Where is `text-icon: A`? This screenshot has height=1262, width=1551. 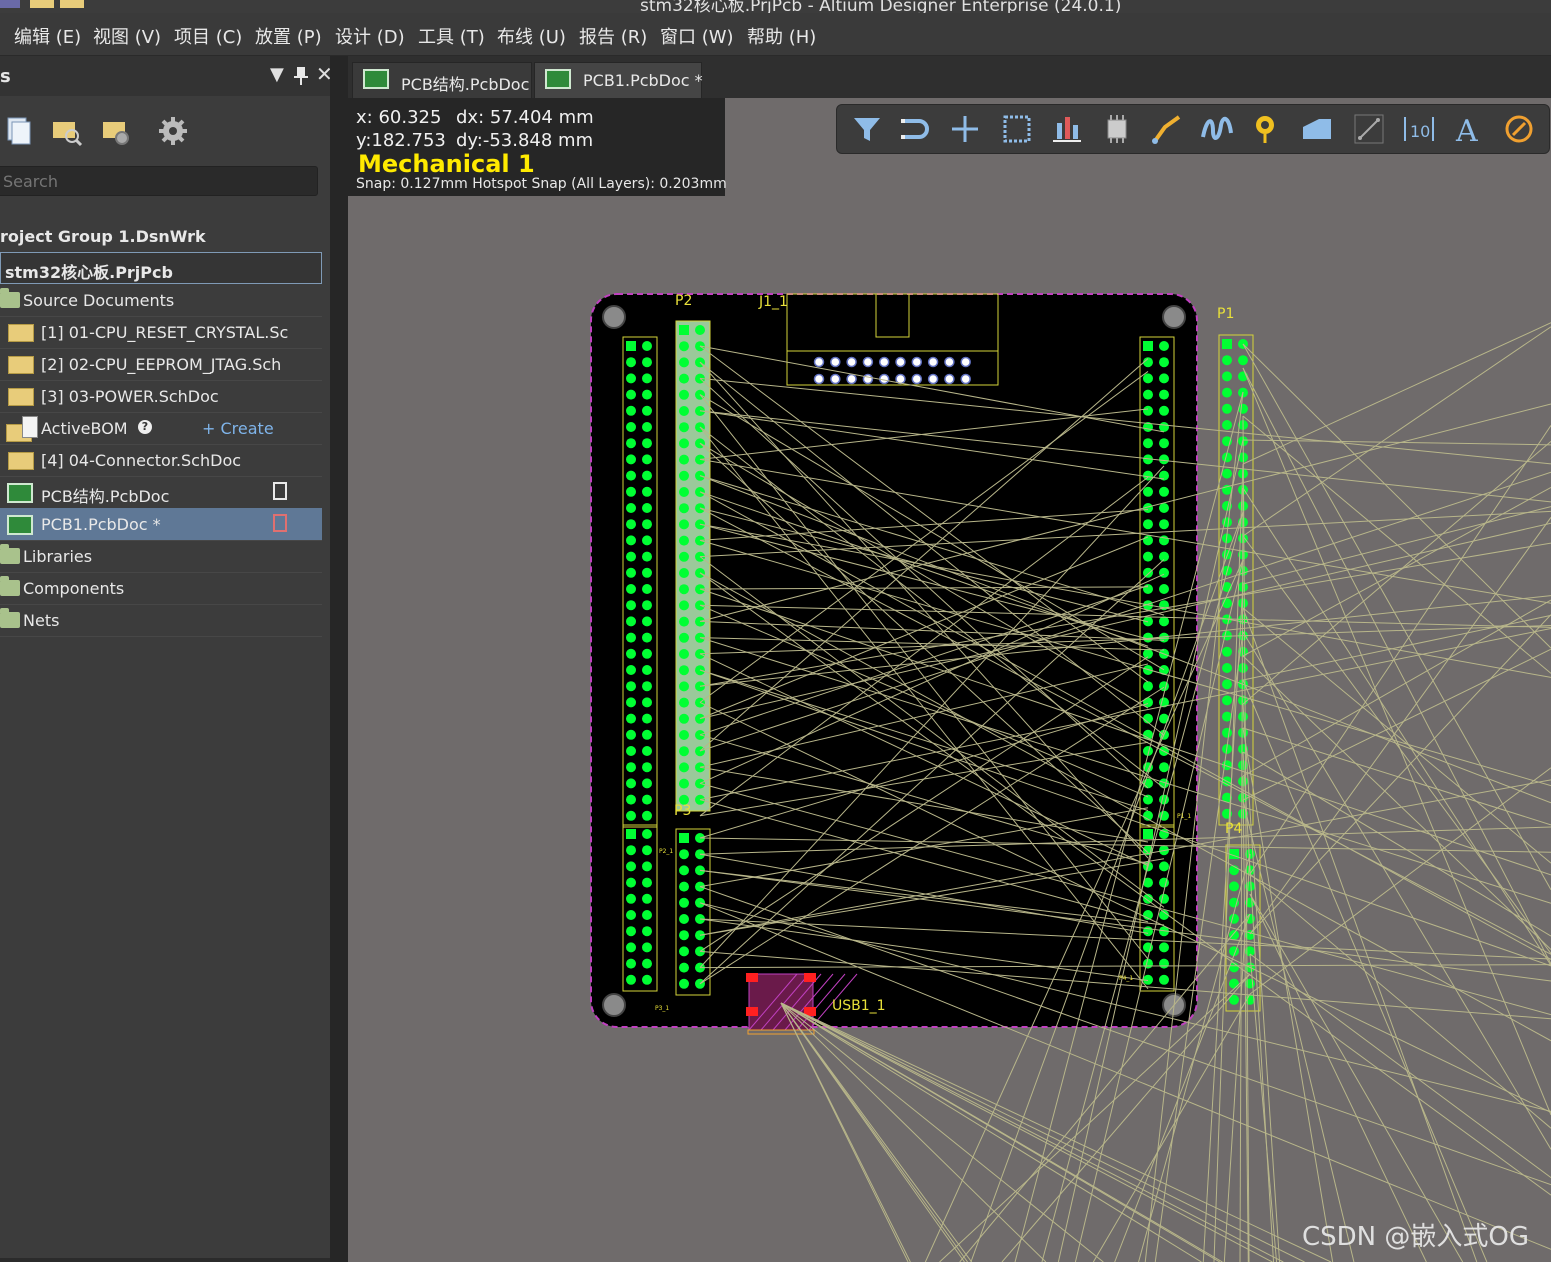 text-icon: A is located at coordinates (1469, 129).